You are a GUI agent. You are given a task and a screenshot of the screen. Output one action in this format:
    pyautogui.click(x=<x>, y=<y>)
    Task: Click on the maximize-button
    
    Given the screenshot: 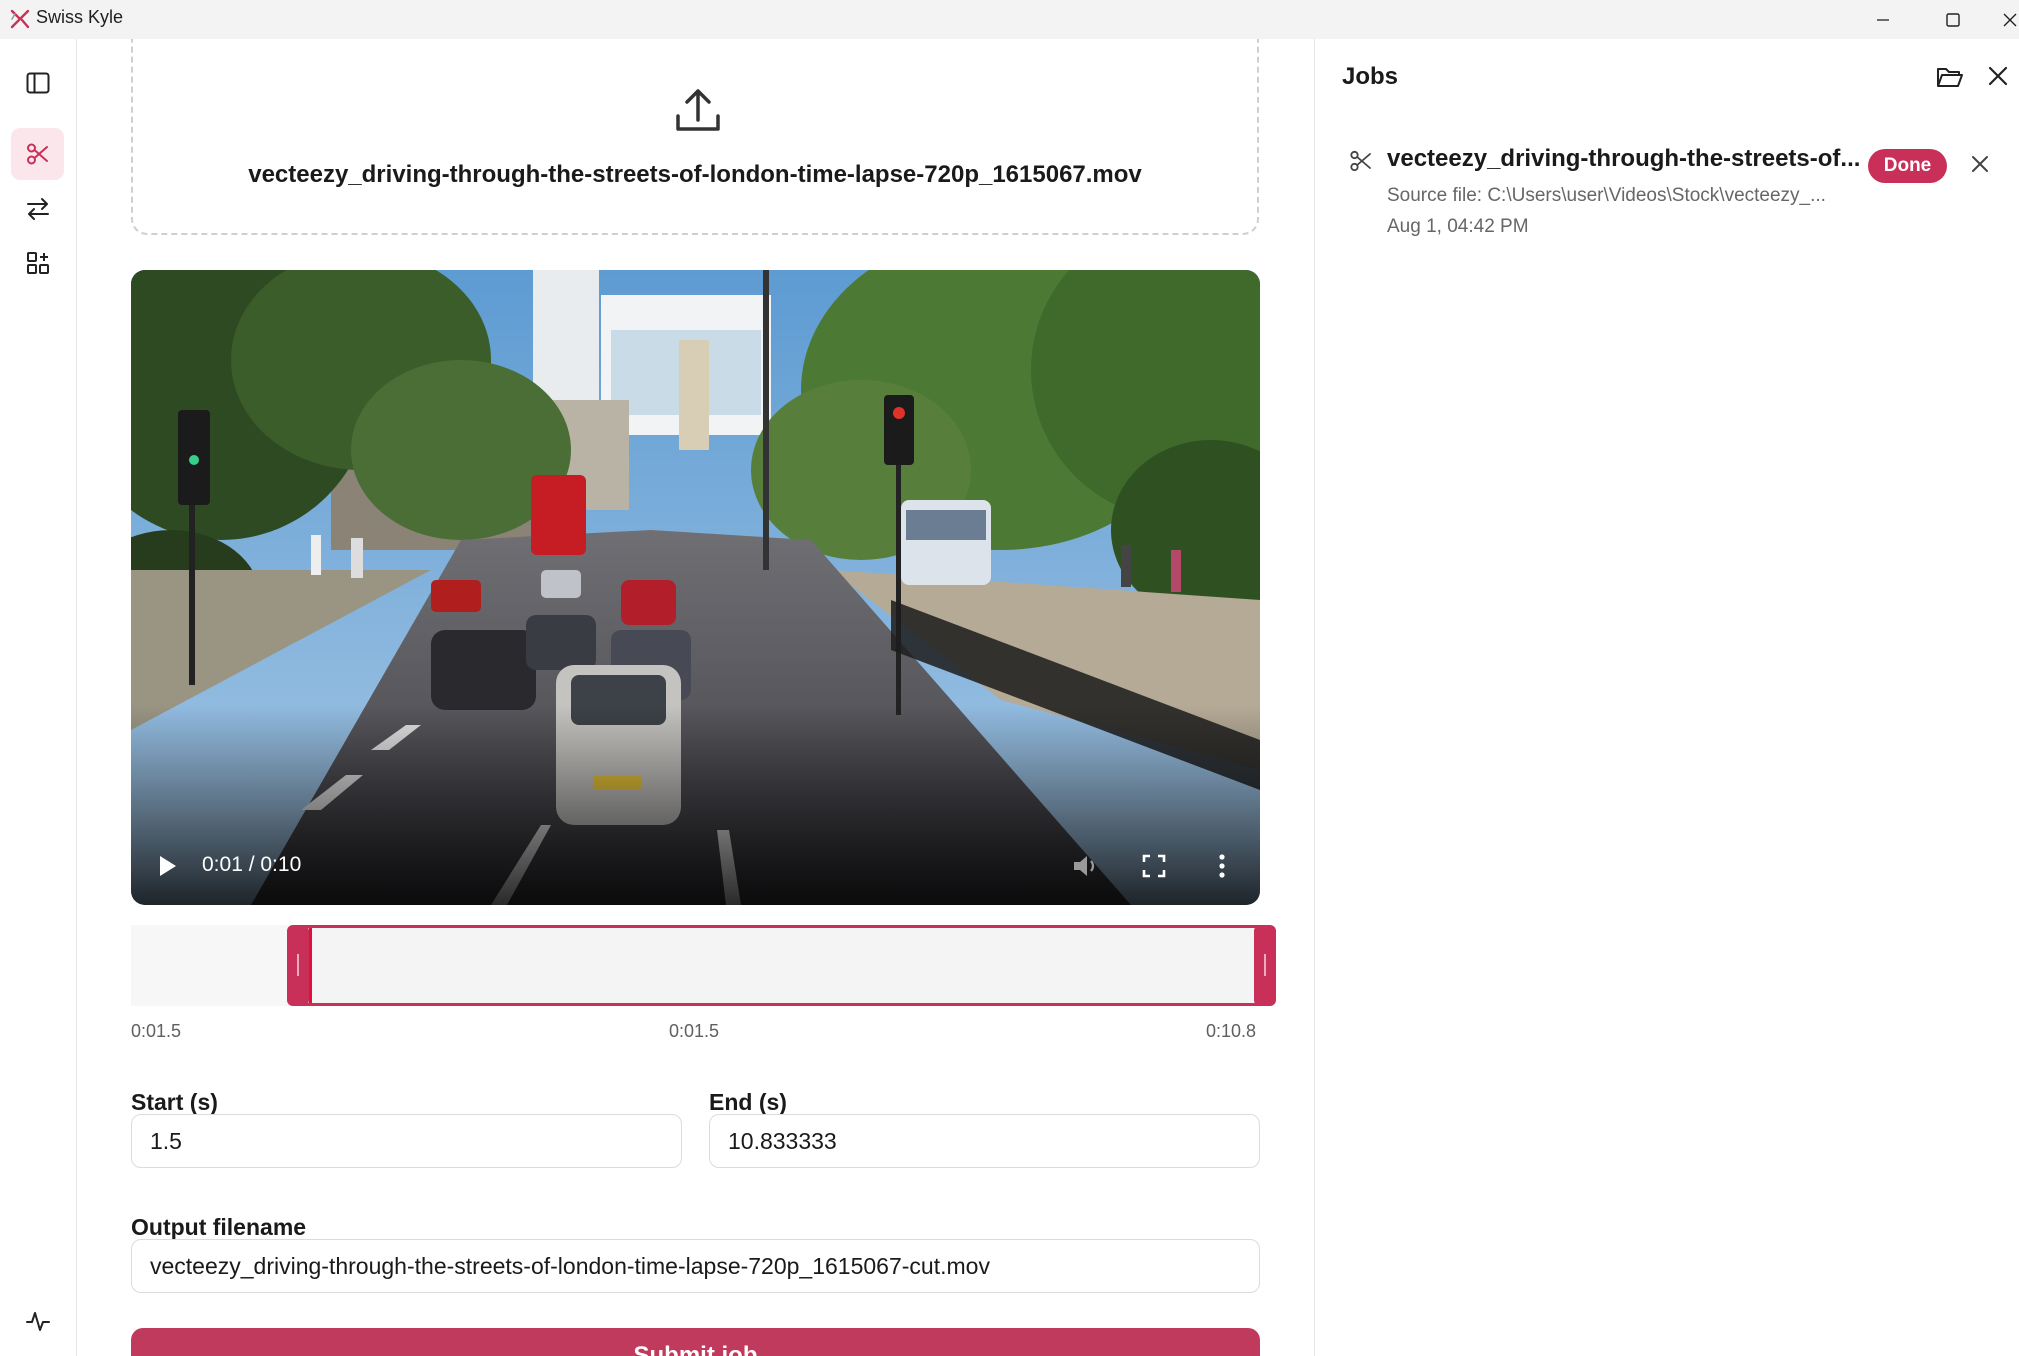 What is the action you would take?
    pyautogui.click(x=1953, y=19)
    